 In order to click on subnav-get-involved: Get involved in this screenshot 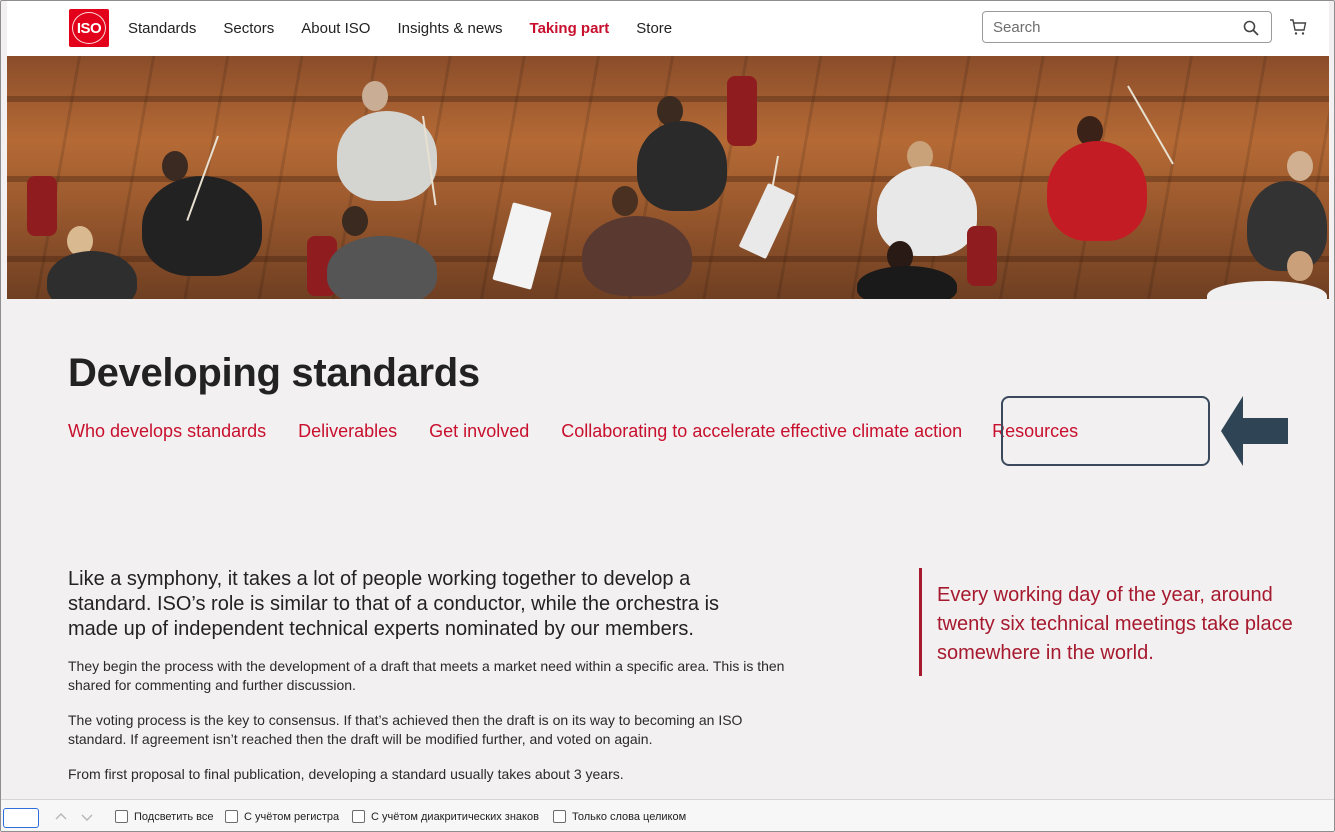, I will do `click(479, 431)`.